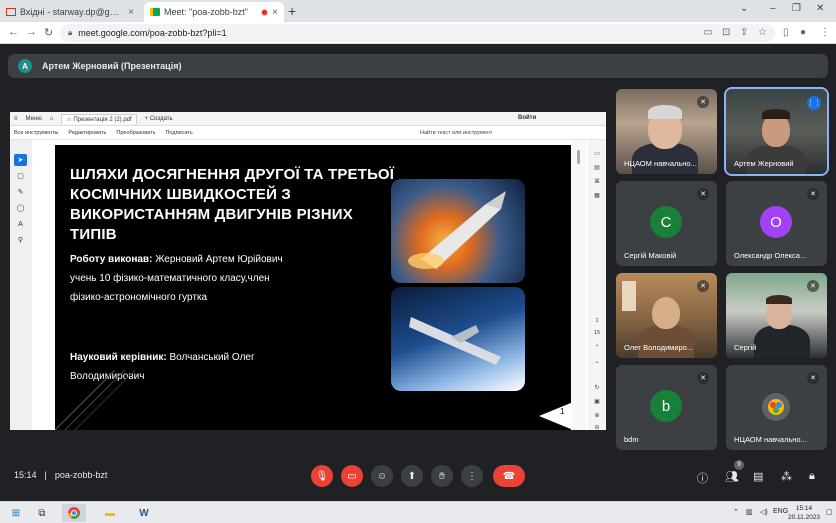 This screenshot has width=836, height=523. What do you see at coordinates (786, 32) in the screenshot?
I see `sidepanel-icon: ▯` at bounding box center [786, 32].